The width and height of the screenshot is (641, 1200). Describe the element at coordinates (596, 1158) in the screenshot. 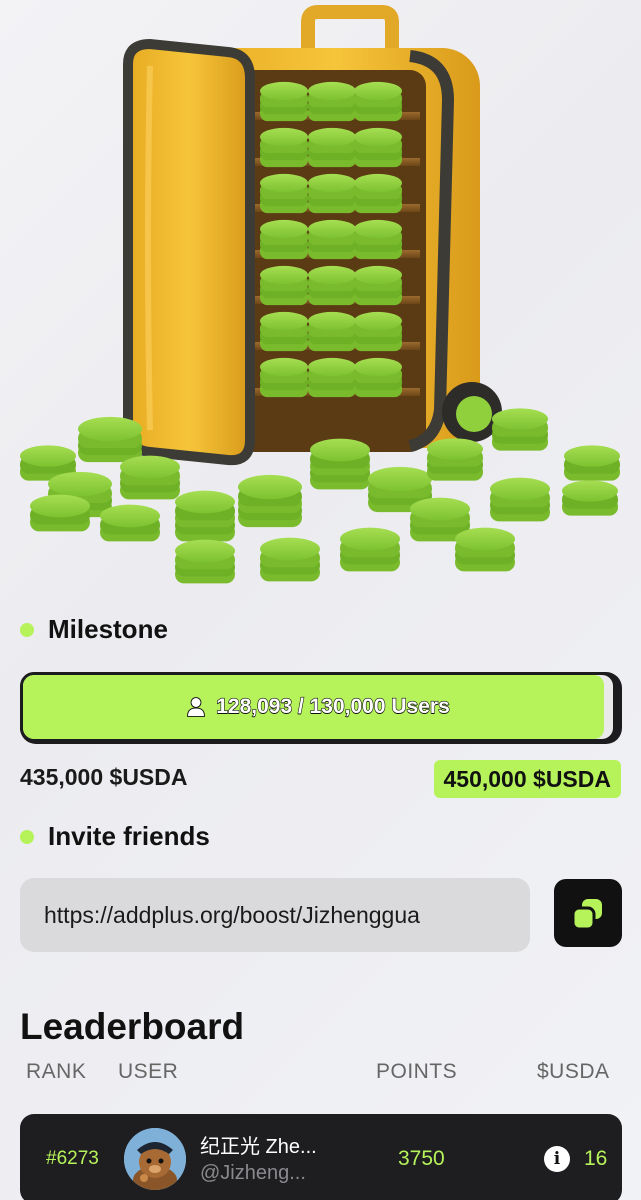

I see `row-usda: 16` at that location.